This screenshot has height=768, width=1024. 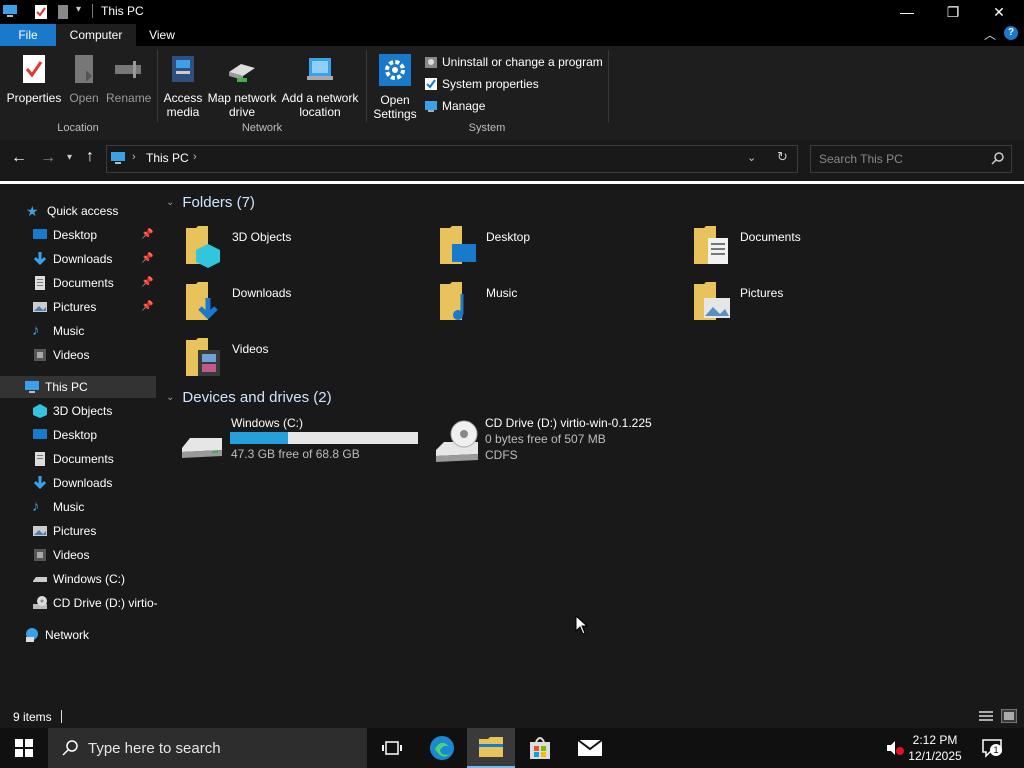 I want to click on access-media-button: Access media, so click(x=183, y=86).